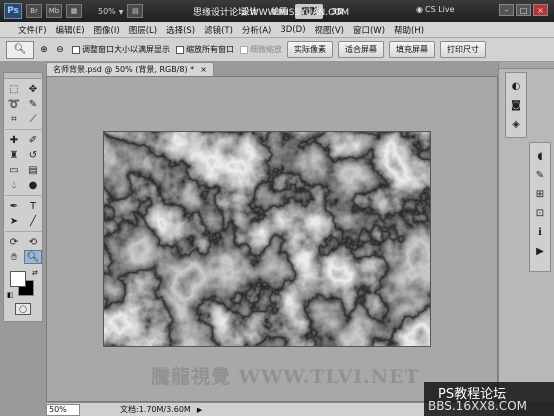 This screenshot has height=416, width=554. Describe the element at coordinates (33, 170) in the screenshot. I see `gradient-tool-icon: ▤` at that location.